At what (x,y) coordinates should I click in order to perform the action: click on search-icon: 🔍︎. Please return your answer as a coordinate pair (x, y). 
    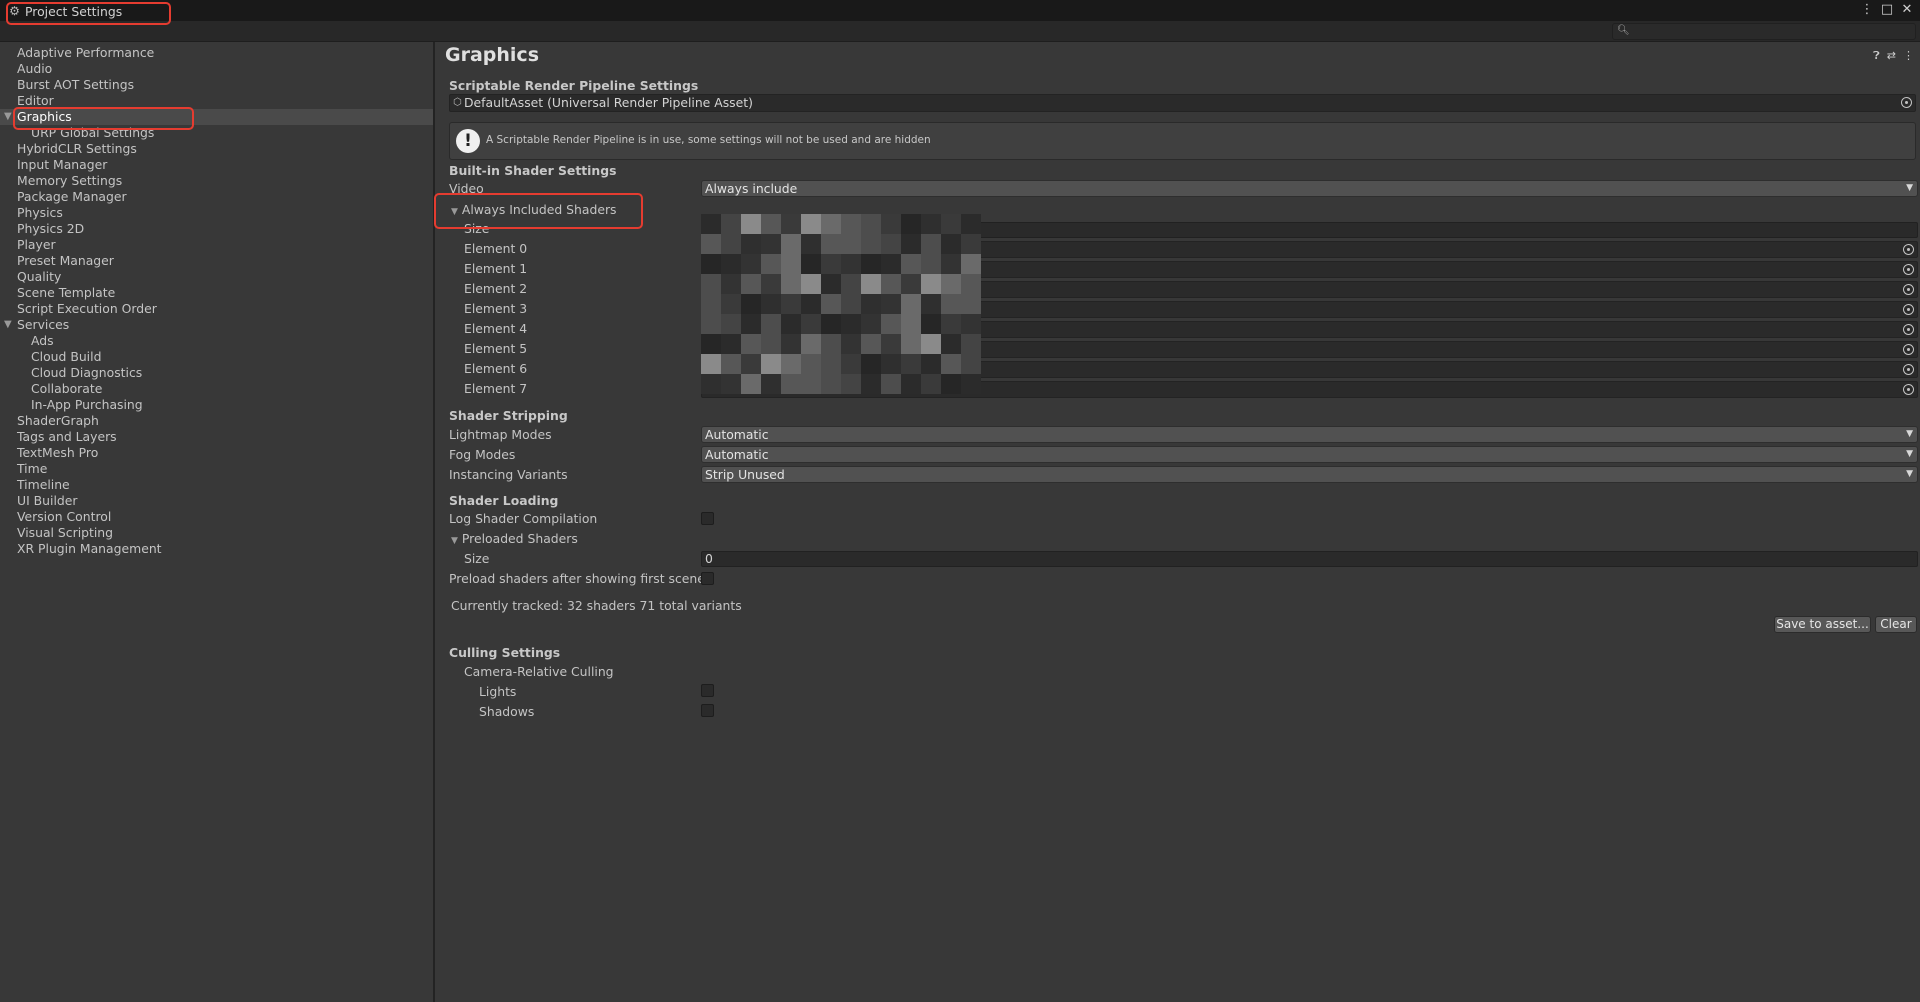
    Looking at the image, I should click on (1623, 30).